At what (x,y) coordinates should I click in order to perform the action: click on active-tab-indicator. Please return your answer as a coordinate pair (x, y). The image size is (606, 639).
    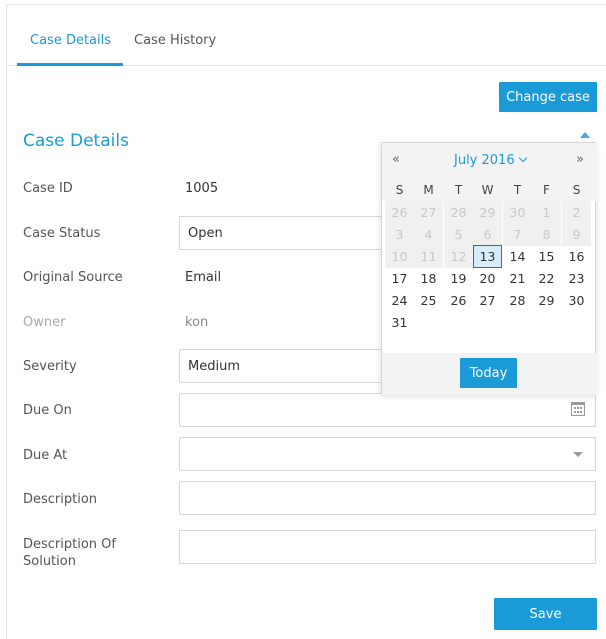
    Looking at the image, I should click on (70, 64).